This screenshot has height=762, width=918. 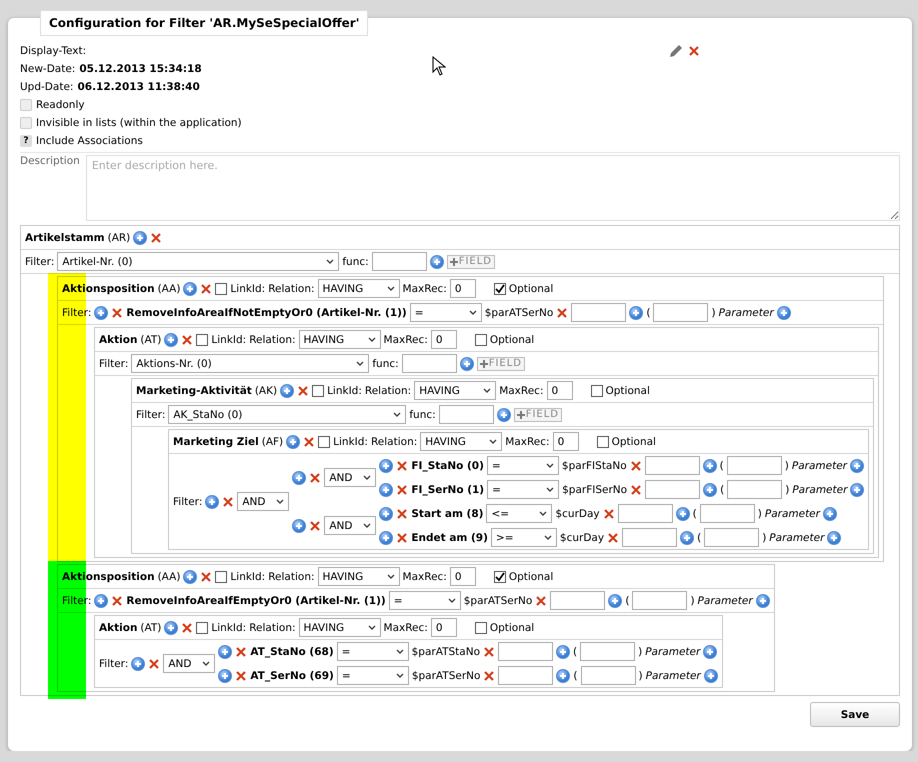 I want to click on operator-select: <=, so click(x=519, y=513).